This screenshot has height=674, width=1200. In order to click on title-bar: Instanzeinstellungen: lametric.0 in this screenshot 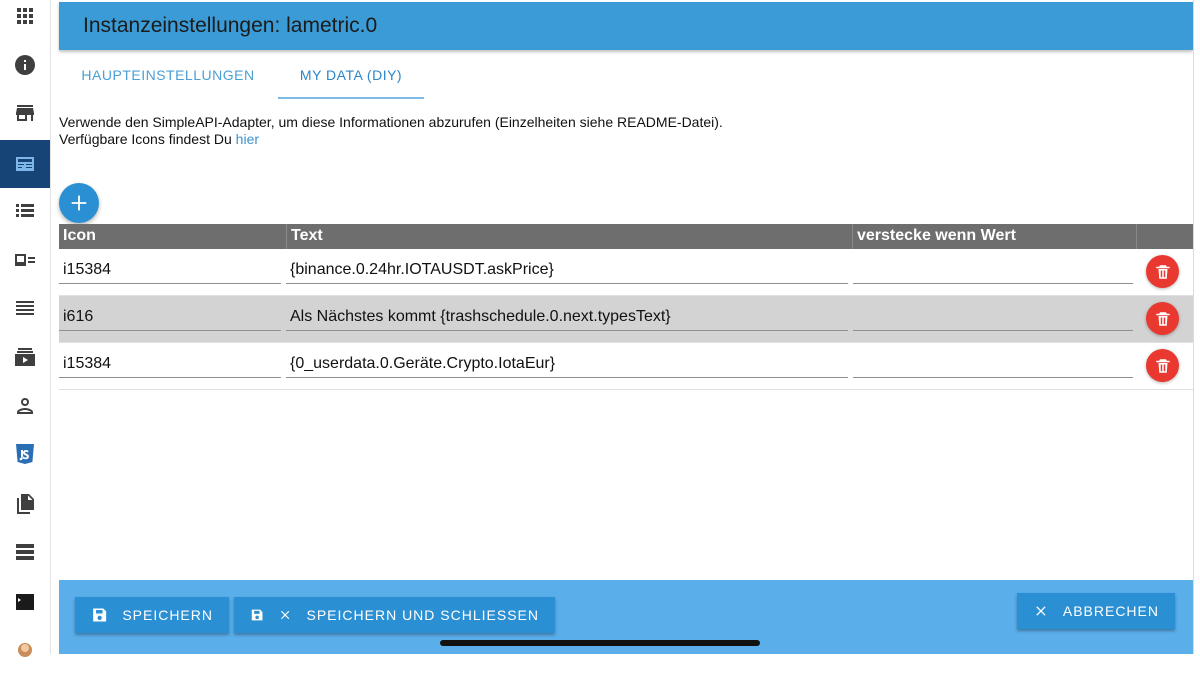, I will do `click(626, 26)`.